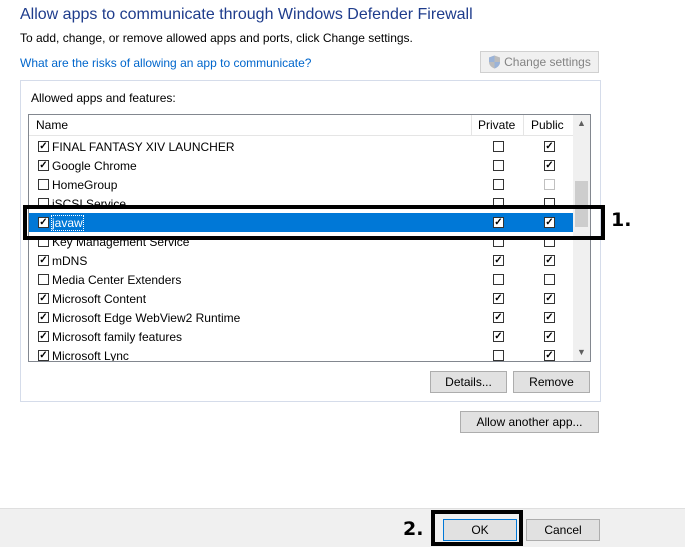  I want to click on annotation-step-1: 1., so click(621, 220).